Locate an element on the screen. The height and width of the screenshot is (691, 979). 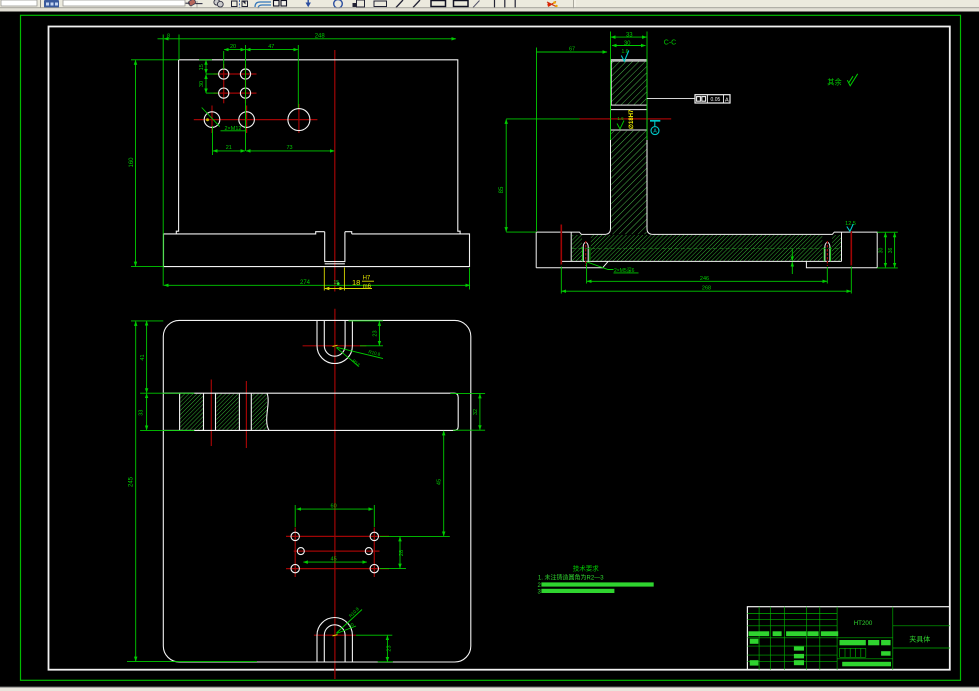
svg-text: C-C is located at coordinates (670, 43).